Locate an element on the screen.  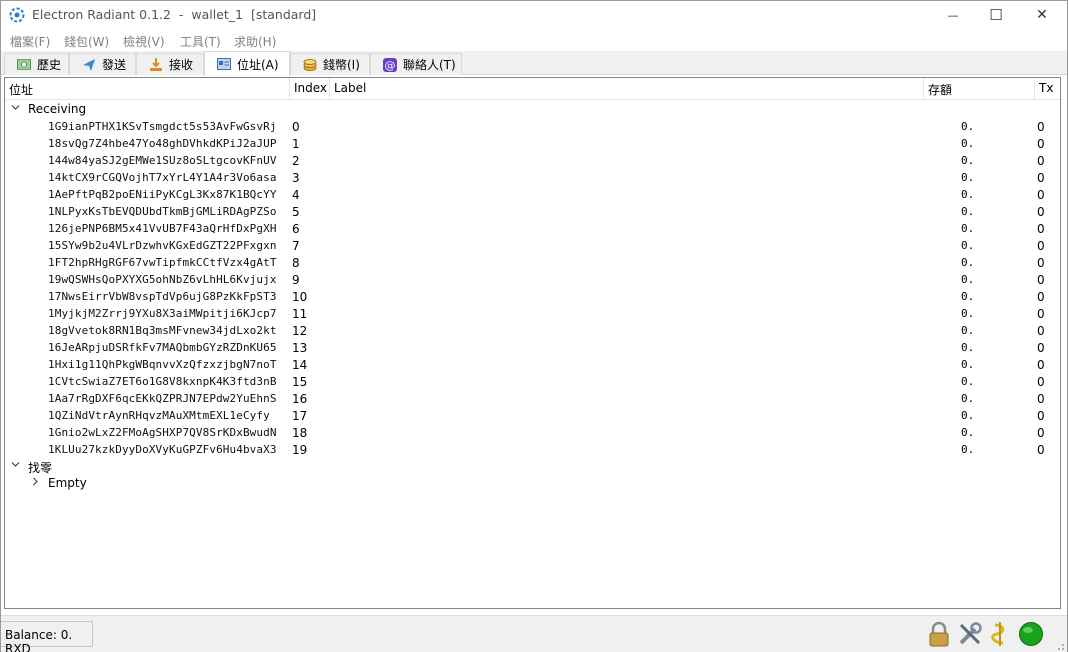
address-value: 1QZiNdVtrAynRHqvzMAuXMtmEXL1eCyfy is located at coordinates (159, 415).